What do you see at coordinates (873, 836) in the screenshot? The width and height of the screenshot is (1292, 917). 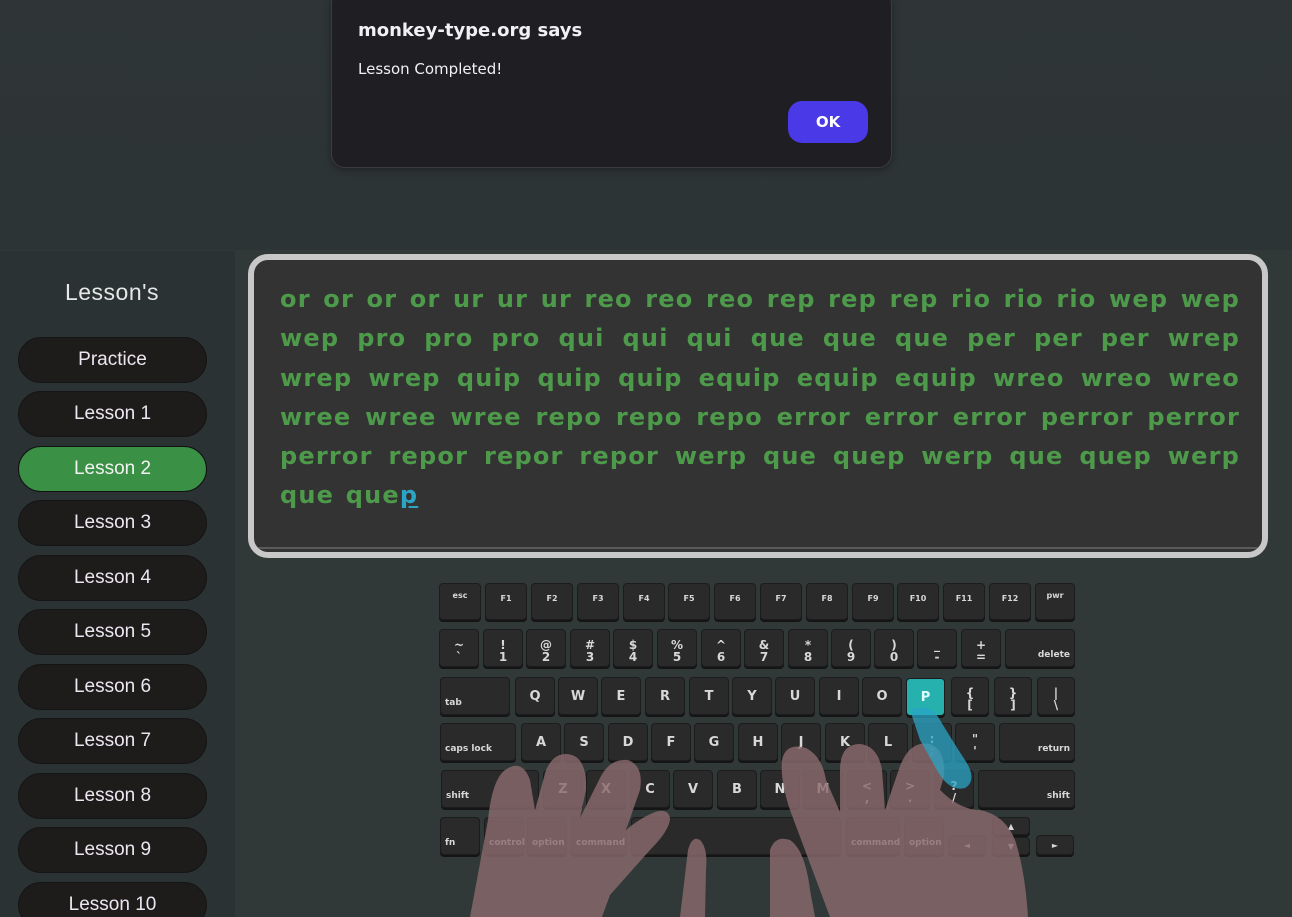 I see `key-command-right: command` at bounding box center [873, 836].